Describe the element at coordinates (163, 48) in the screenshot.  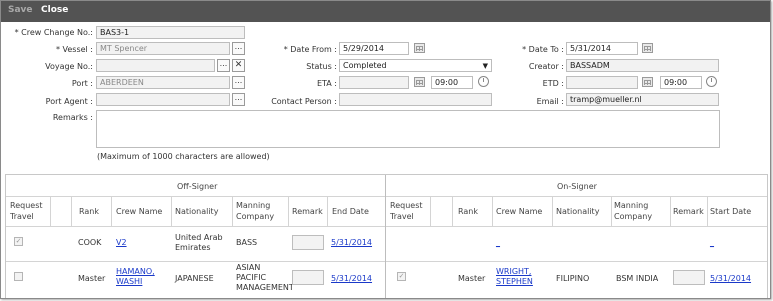
I see `vessel-field: MT Spencer` at that location.